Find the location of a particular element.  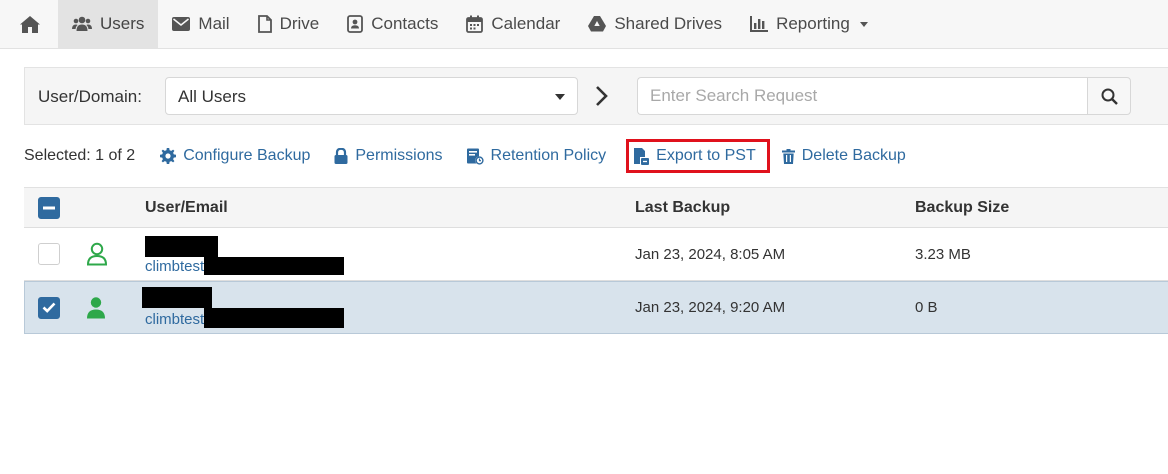

export-to-pst-label: Export to PST is located at coordinates (706, 155).